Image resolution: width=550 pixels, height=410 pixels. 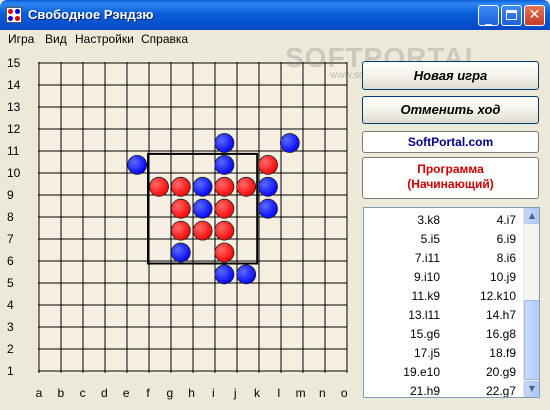 I want to click on column-label: c, so click(x=82, y=393).